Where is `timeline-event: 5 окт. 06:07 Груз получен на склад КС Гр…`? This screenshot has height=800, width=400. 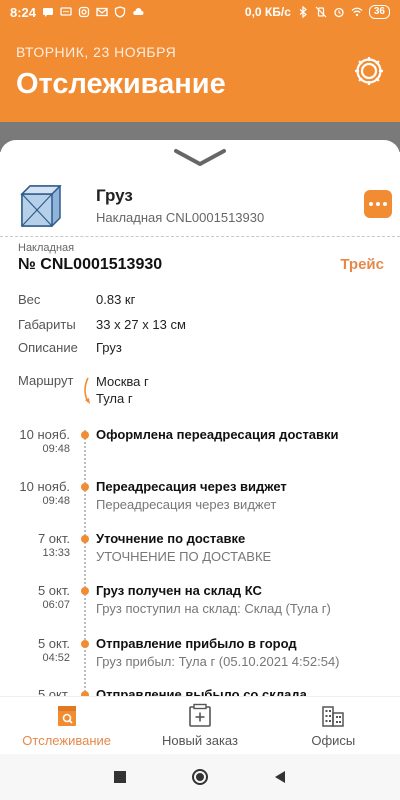 timeline-event: 5 окт. 06:07 Груз получен на склад КС Гр… is located at coordinates (200, 608).